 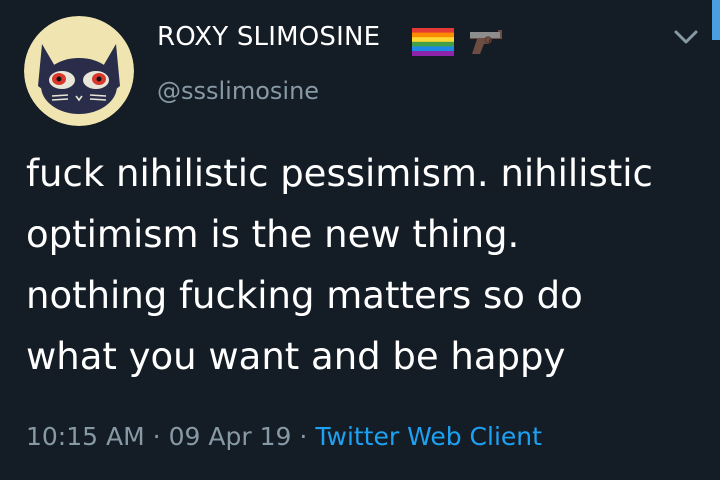 What do you see at coordinates (428, 436) in the screenshot?
I see `tweet-client-link: Twitter Web Client` at bounding box center [428, 436].